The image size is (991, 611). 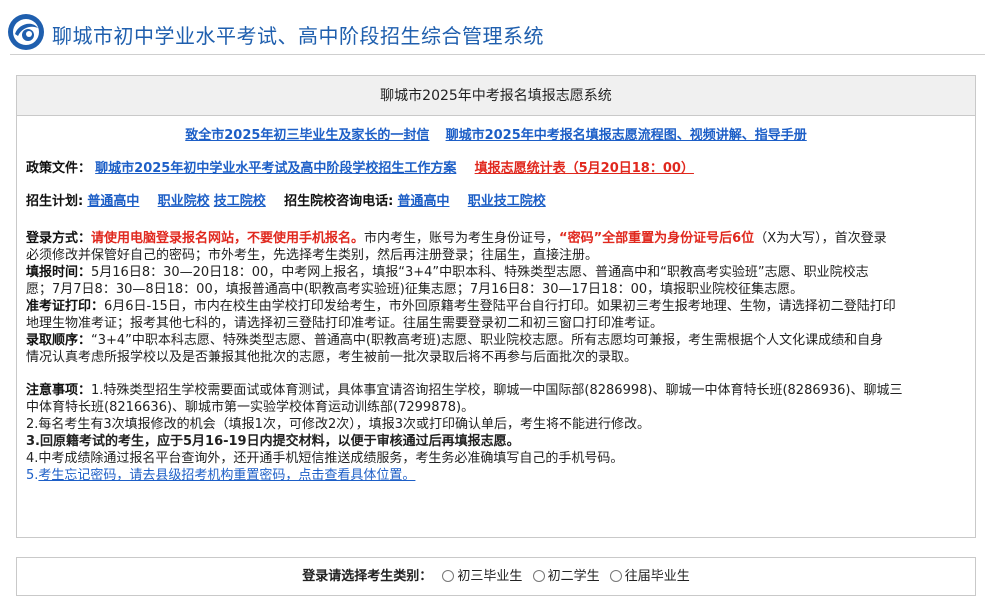 I want to click on globe-logo-icon, so click(x=26, y=32).